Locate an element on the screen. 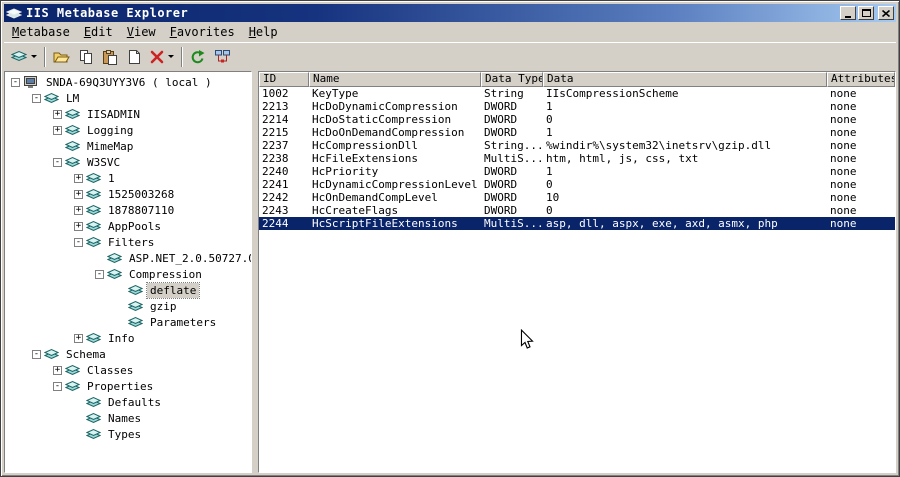  table-row: 2215 HcDoOnDemandCompression DWORD 1 none is located at coordinates (577, 132).